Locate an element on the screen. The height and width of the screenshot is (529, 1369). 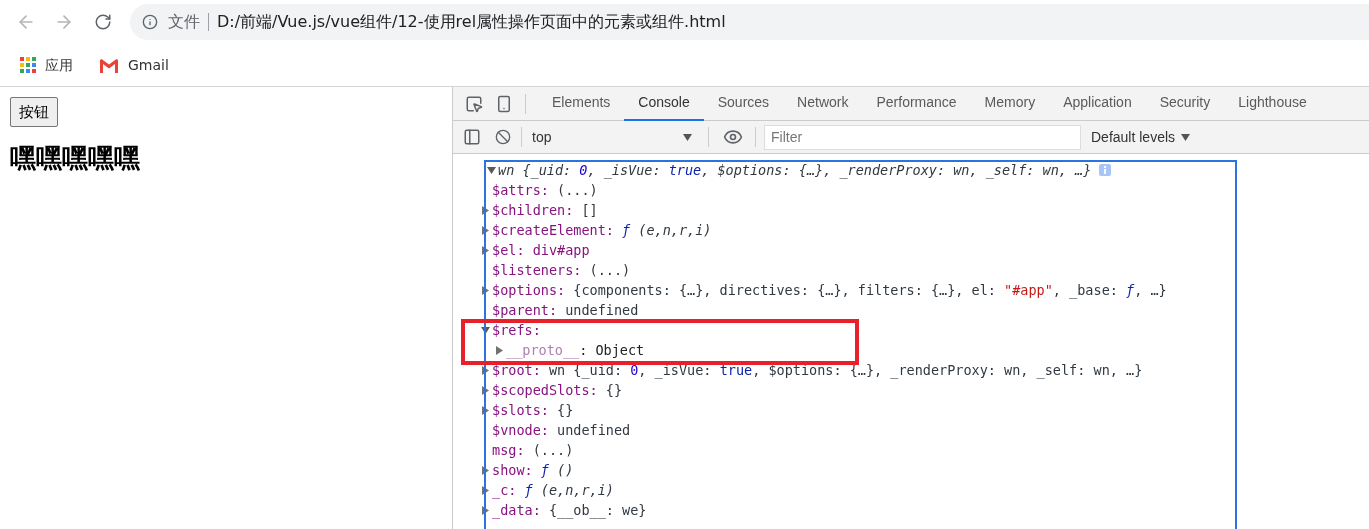
devtools-tab: Memory is located at coordinates (1010, 103).